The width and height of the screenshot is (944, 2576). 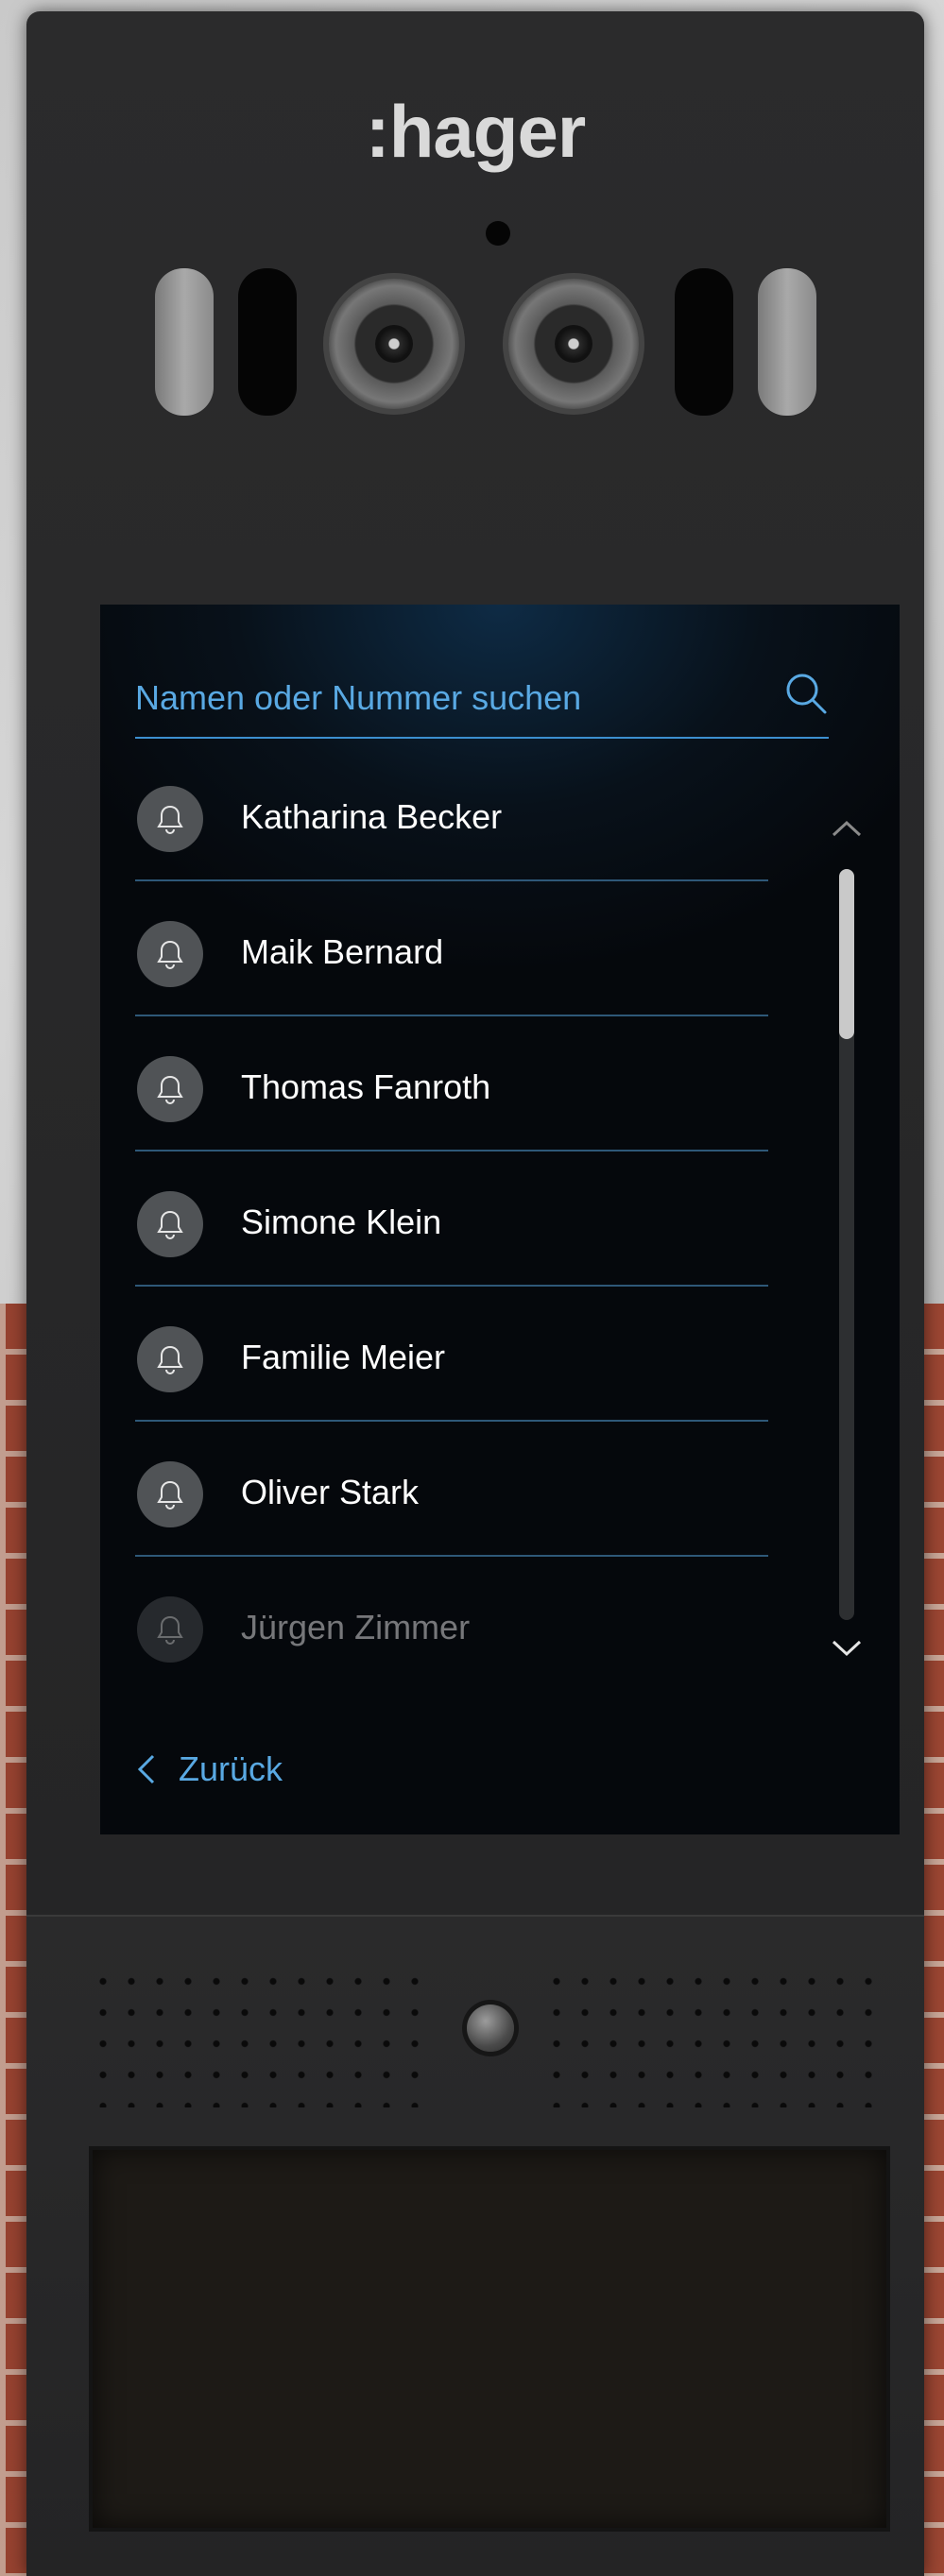 I want to click on contact-row: Katharina Becker, so click(x=452, y=814).